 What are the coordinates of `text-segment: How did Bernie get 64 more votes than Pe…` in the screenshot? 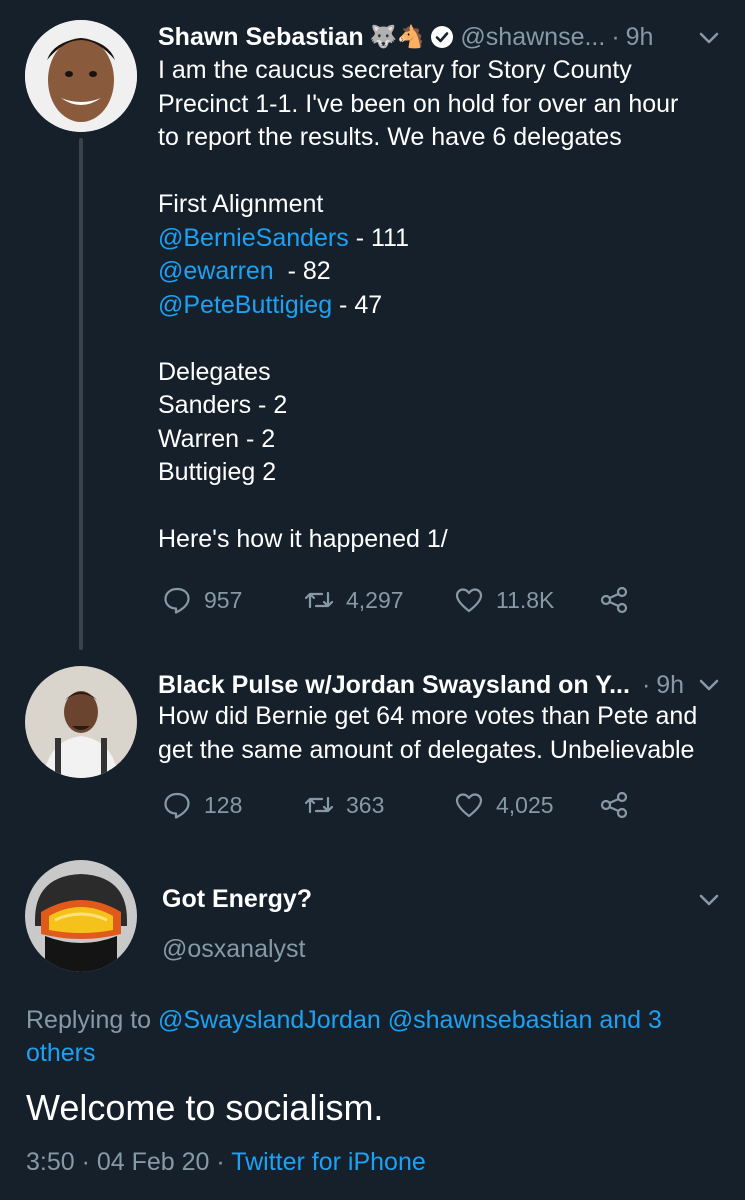 It's located at (428, 716).